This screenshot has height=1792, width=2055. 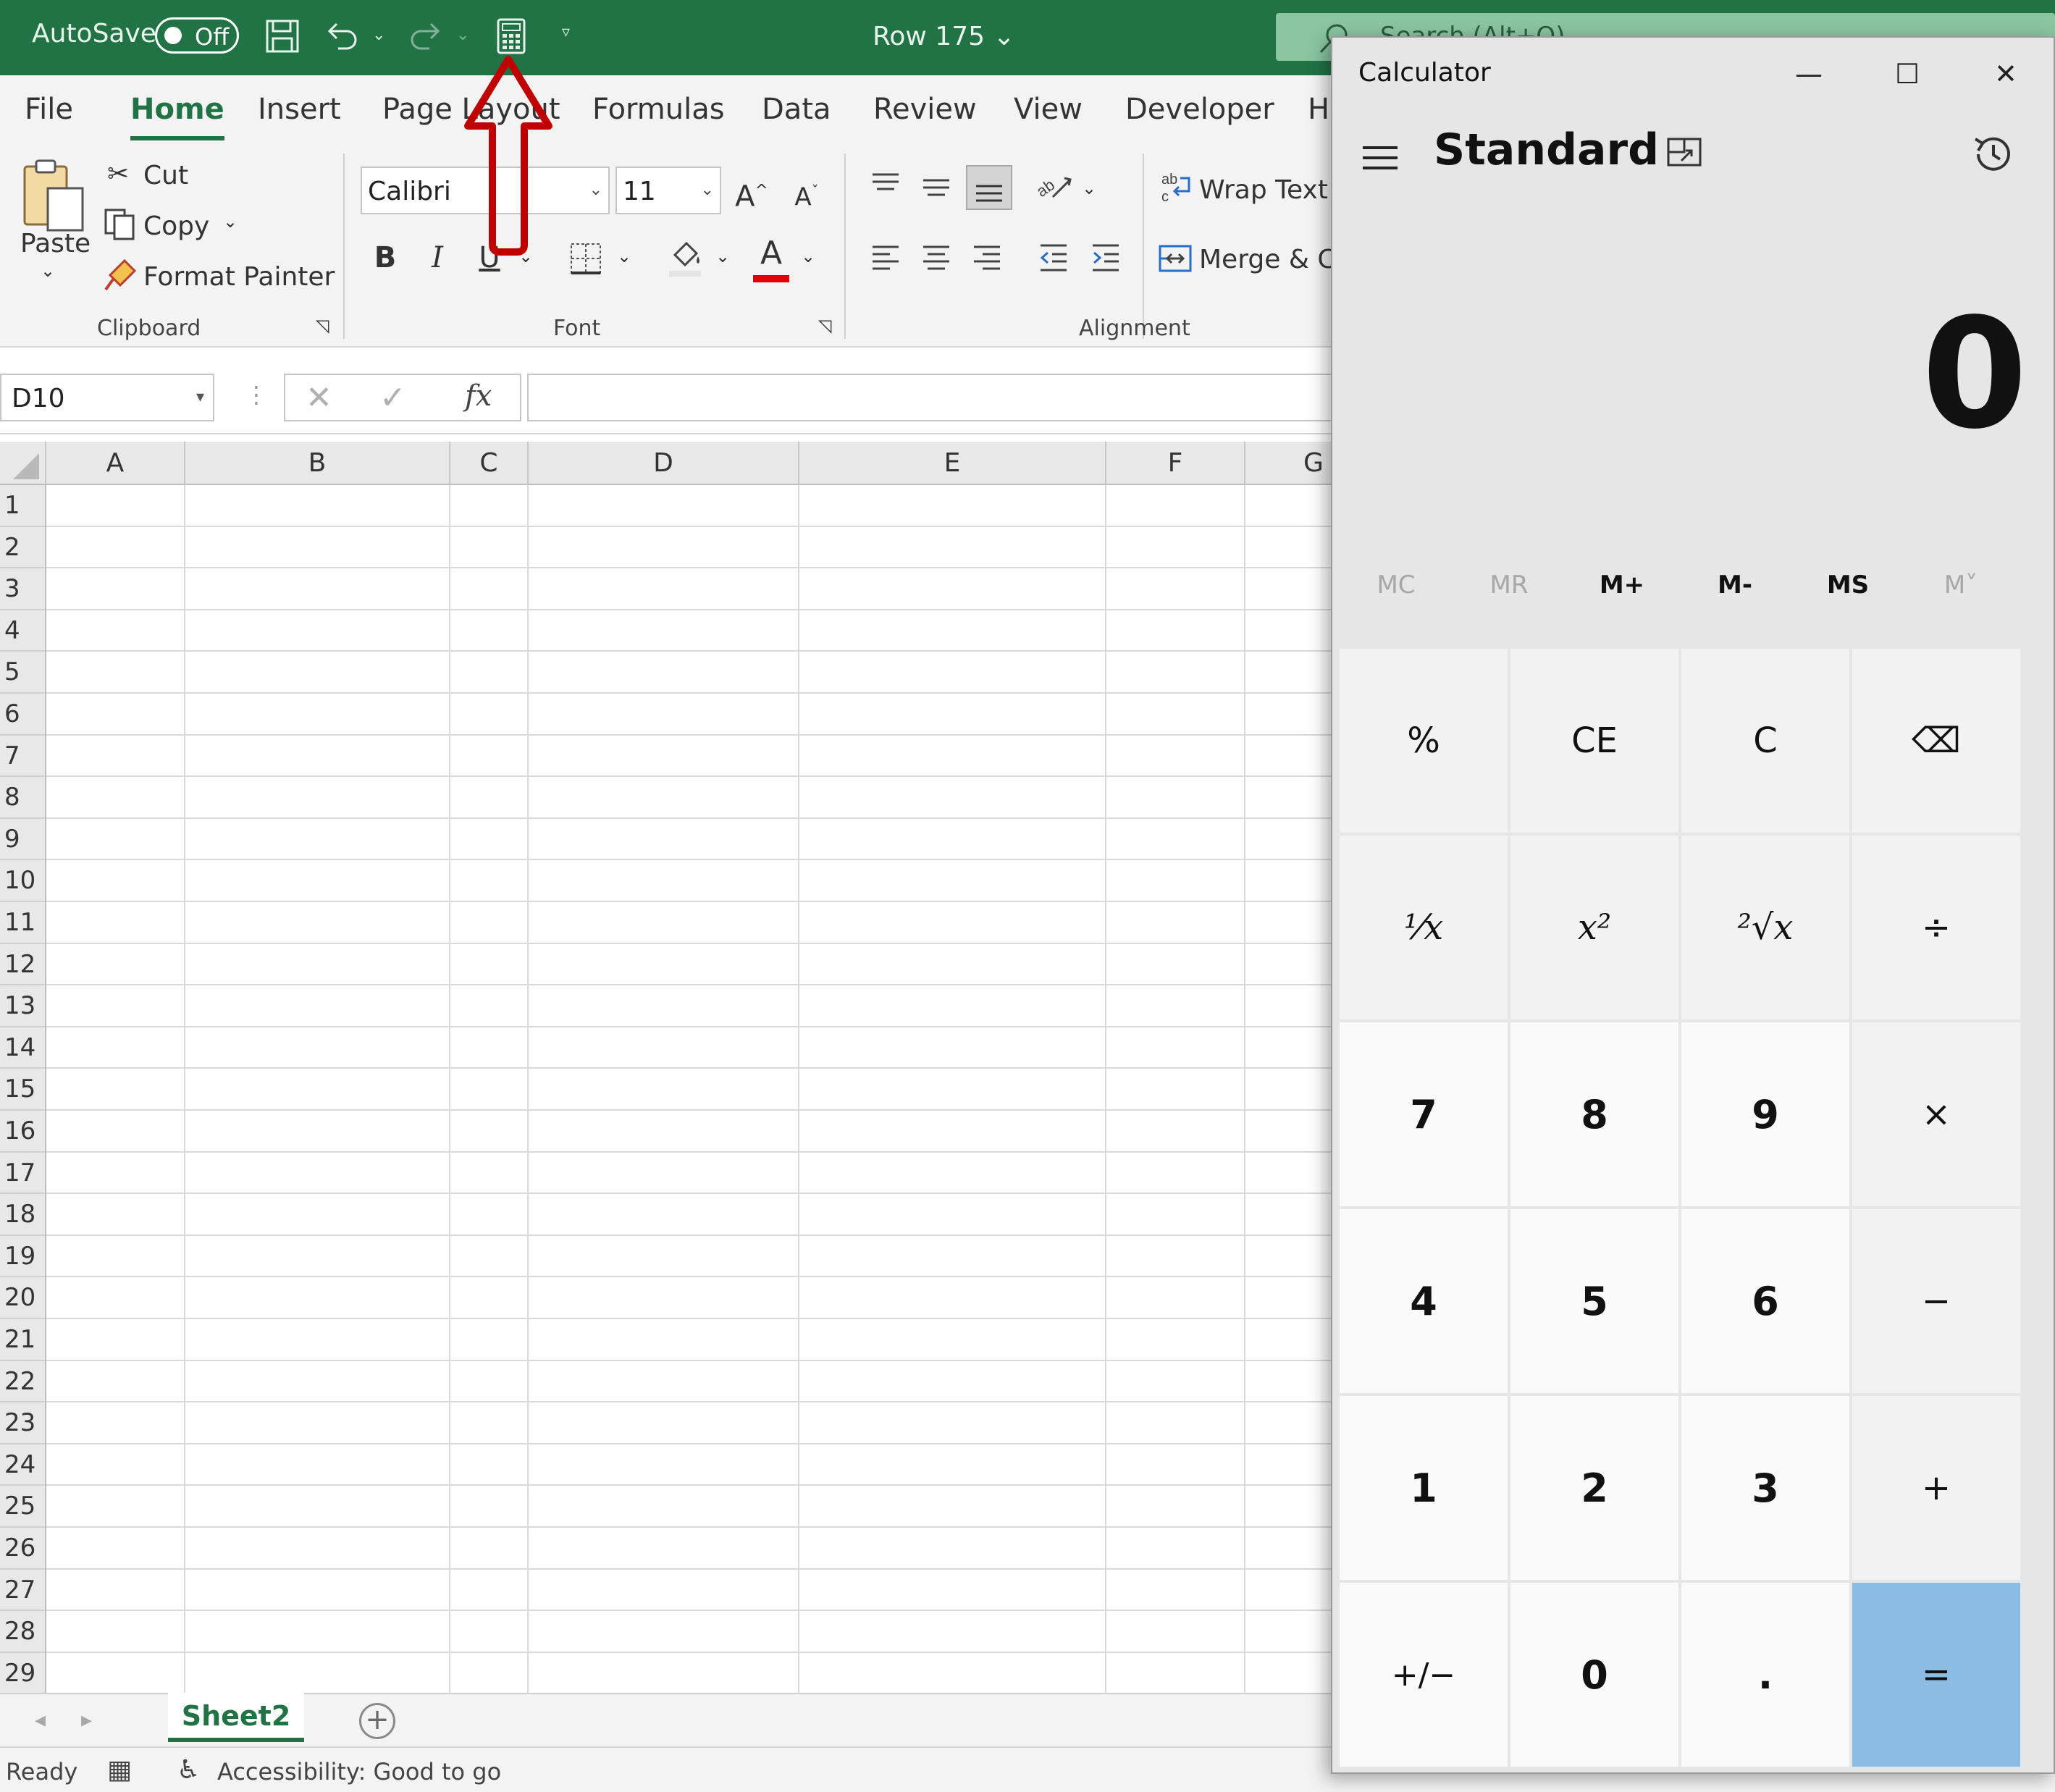 What do you see at coordinates (22, 506) in the screenshot?
I see `row-header: 1` at bounding box center [22, 506].